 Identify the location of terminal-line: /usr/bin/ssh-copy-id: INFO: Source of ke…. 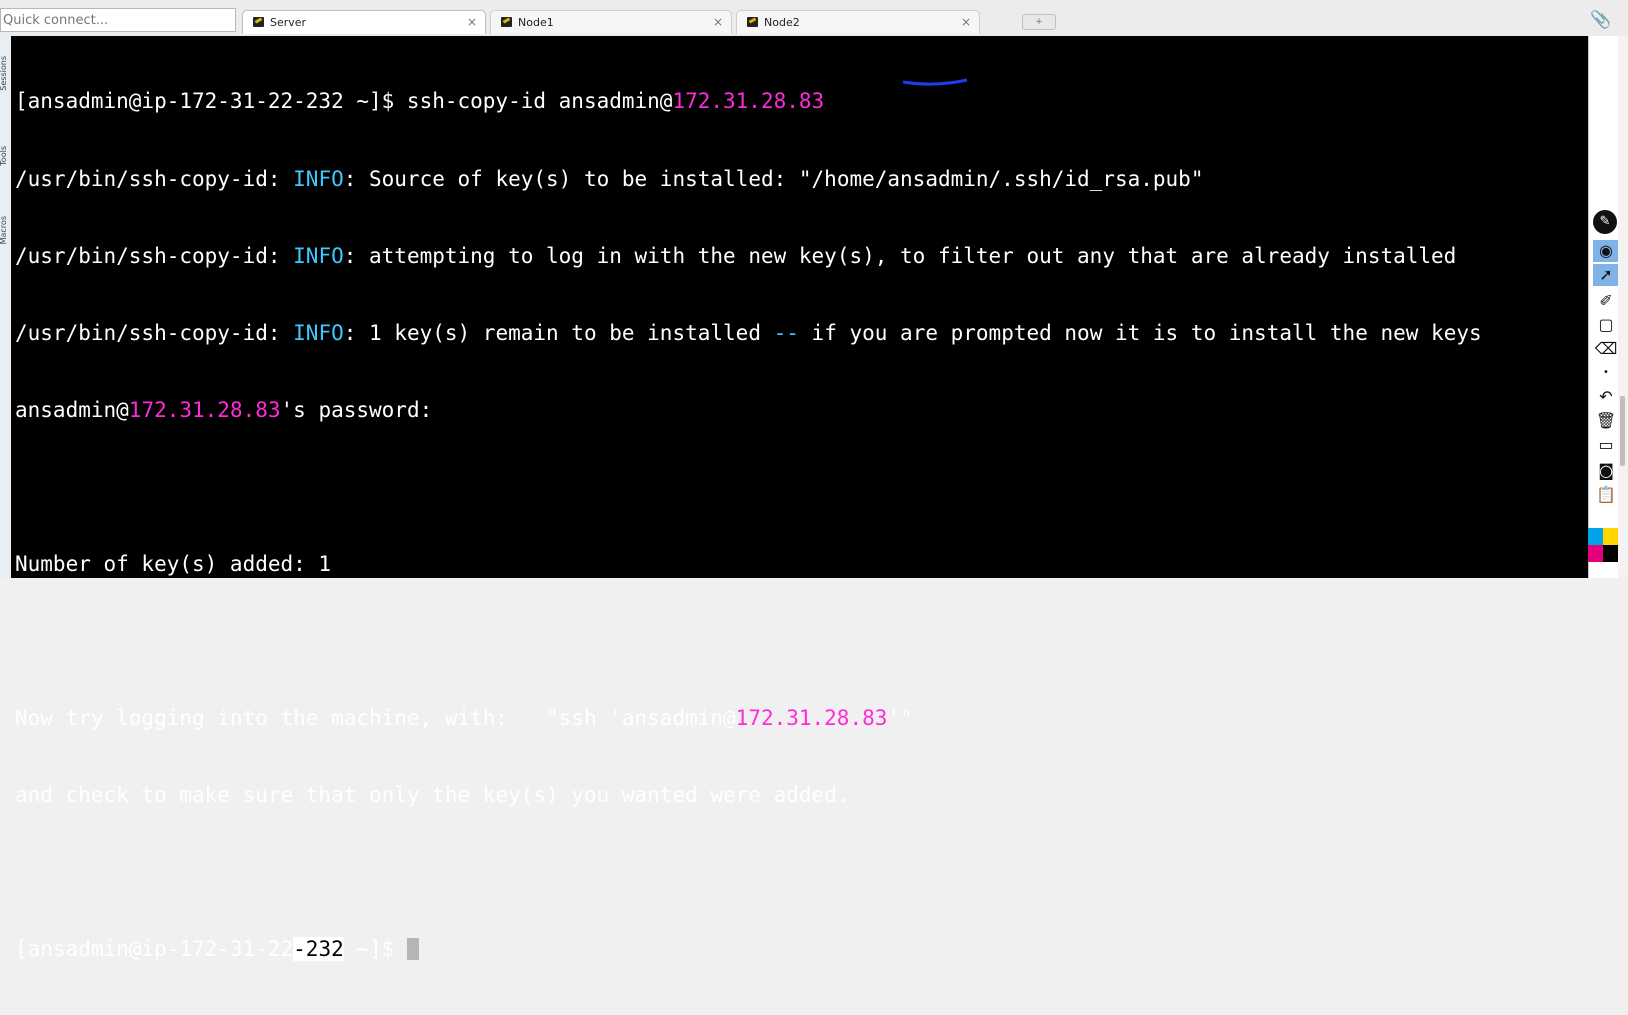
(609, 178).